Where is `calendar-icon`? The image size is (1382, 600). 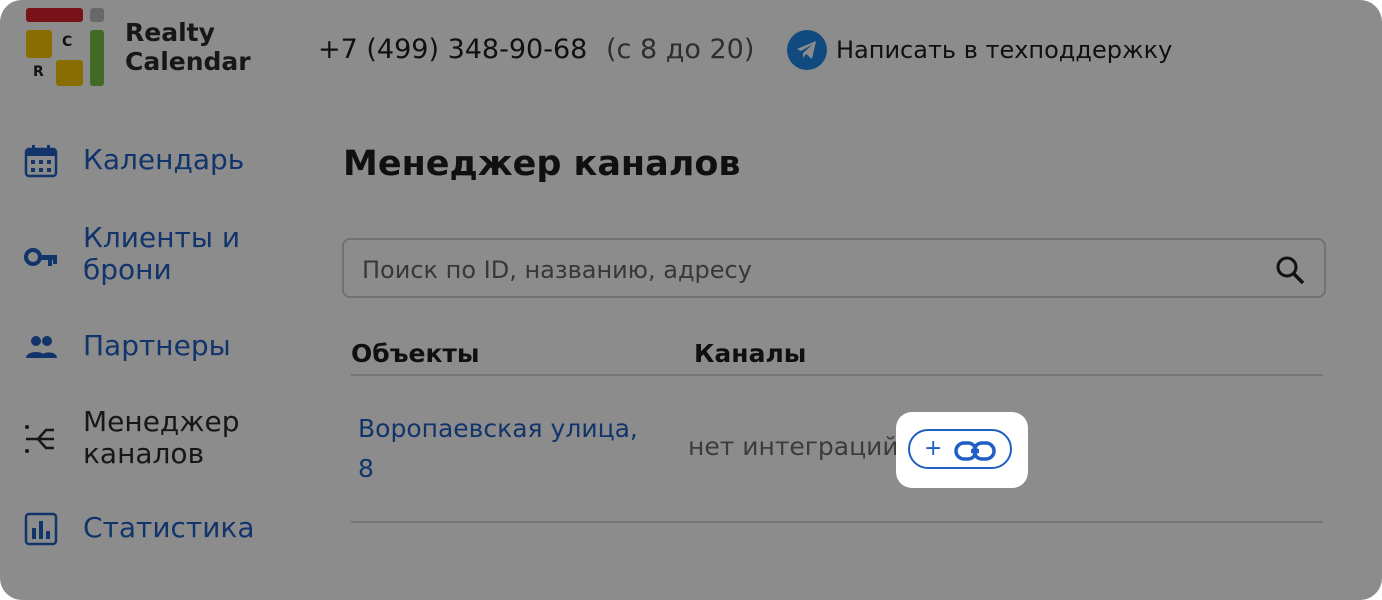
calendar-icon is located at coordinates (41, 161).